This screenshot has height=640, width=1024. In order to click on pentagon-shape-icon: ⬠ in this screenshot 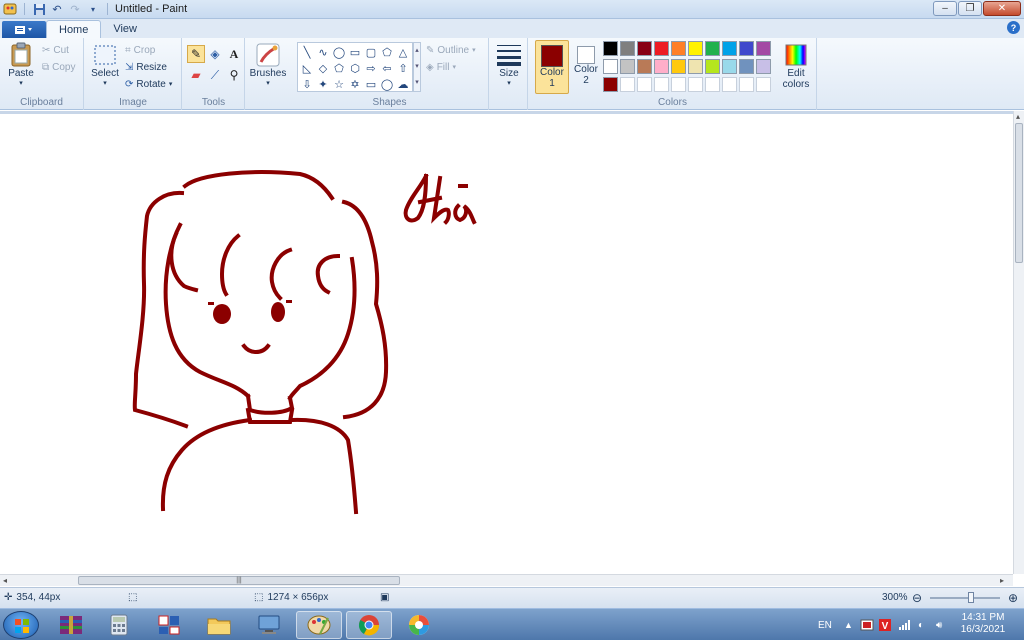, I will do `click(339, 68)`.